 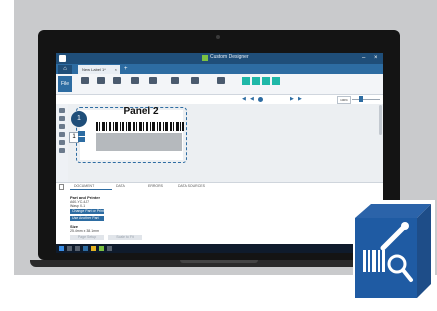 I want to click on print-icon, so click(x=101, y=80).